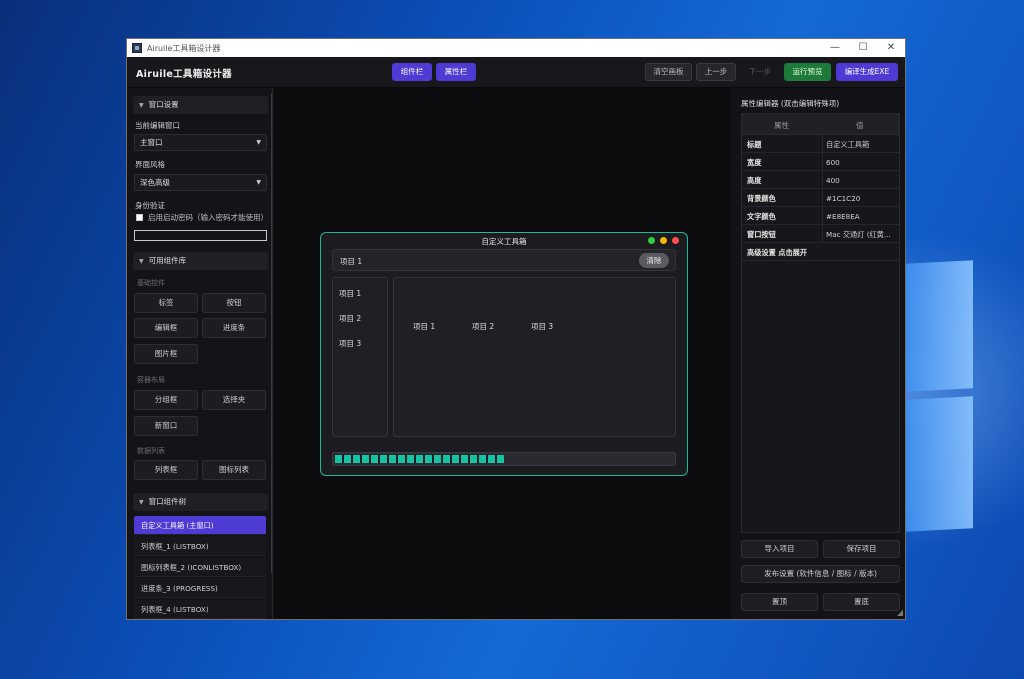  What do you see at coordinates (200, 105) in the screenshot?
I see `window-settings-header: ▼ 窗口设置` at bounding box center [200, 105].